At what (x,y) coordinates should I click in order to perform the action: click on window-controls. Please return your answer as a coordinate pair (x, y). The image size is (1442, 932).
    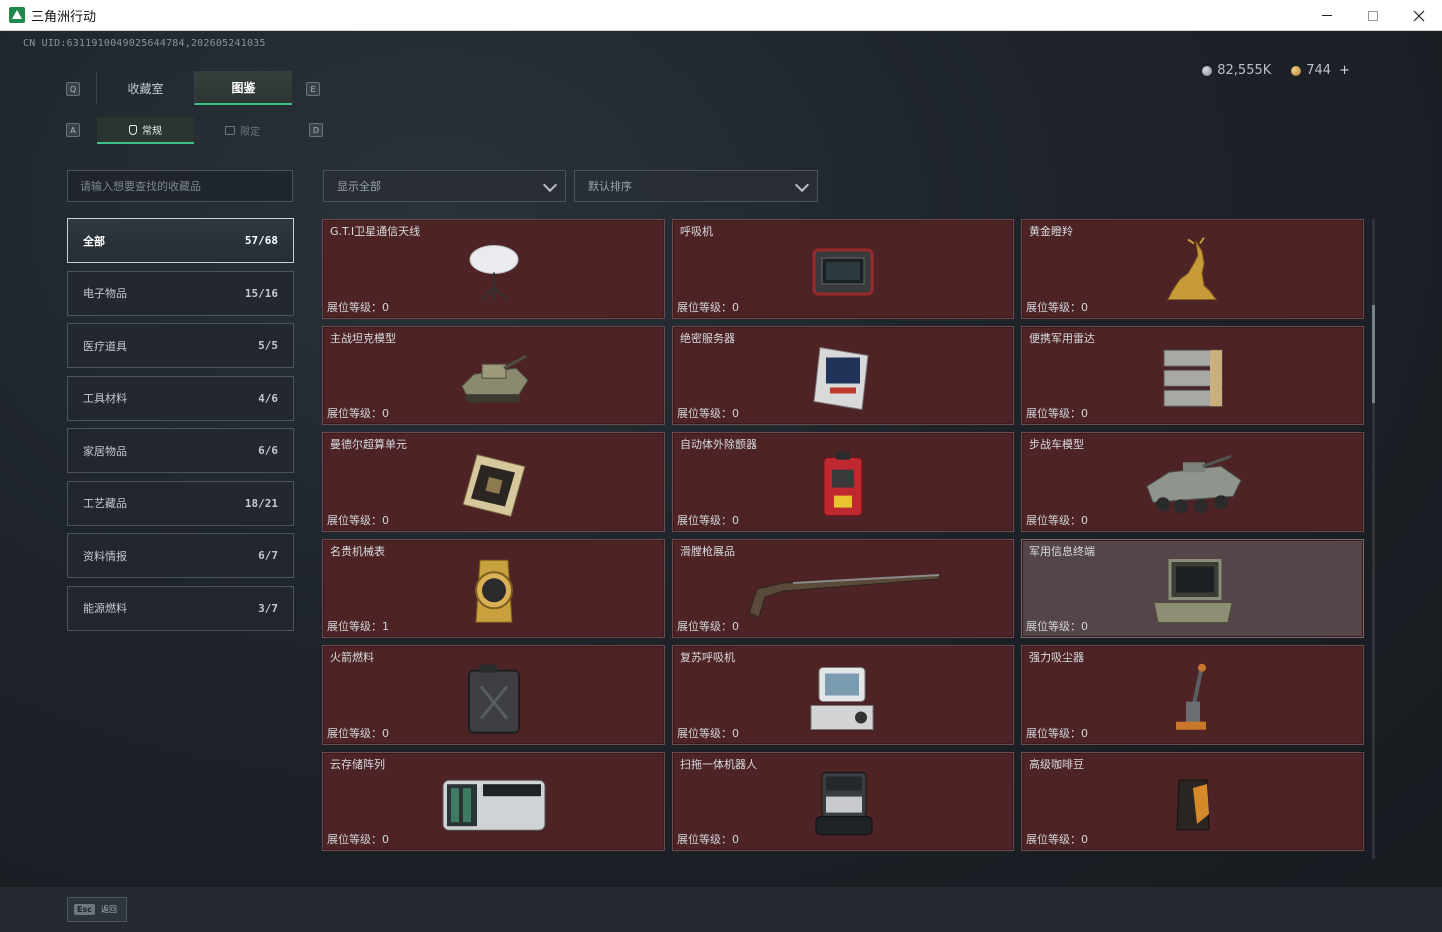
    Looking at the image, I should click on (1373, 15).